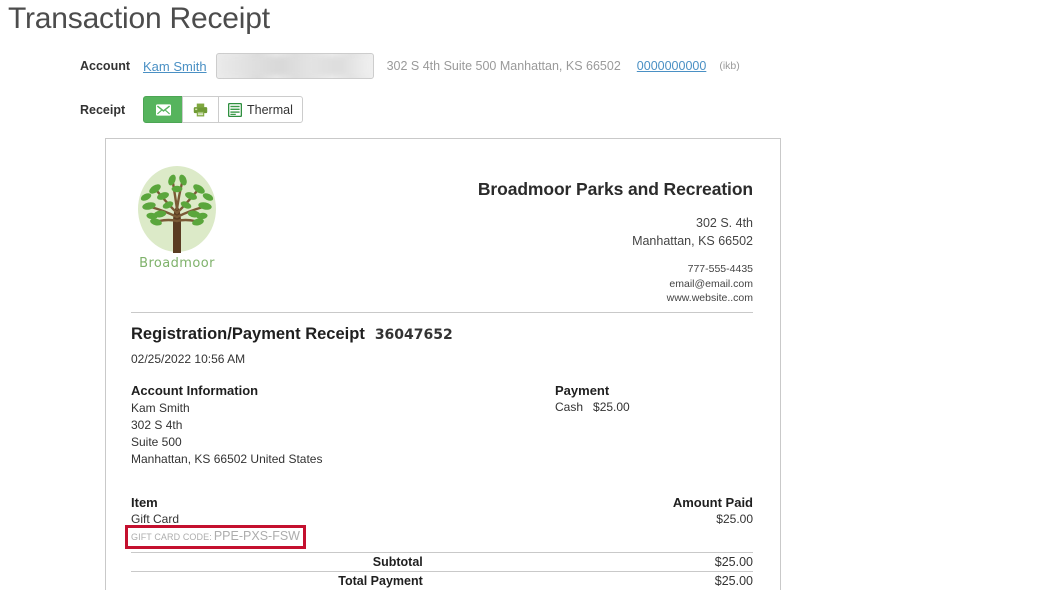  Describe the element at coordinates (294, 66) in the screenshot. I see `account-search-input` at that location.